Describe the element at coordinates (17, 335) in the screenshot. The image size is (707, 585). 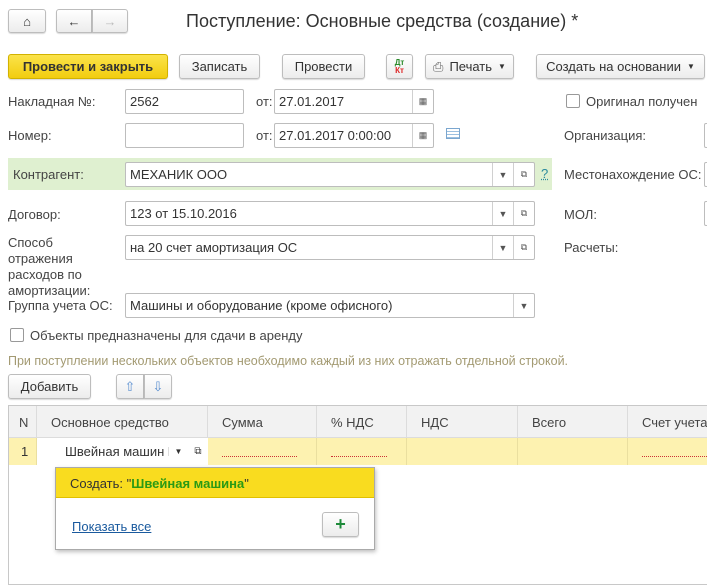
I see `rent-checkbox` at that location.